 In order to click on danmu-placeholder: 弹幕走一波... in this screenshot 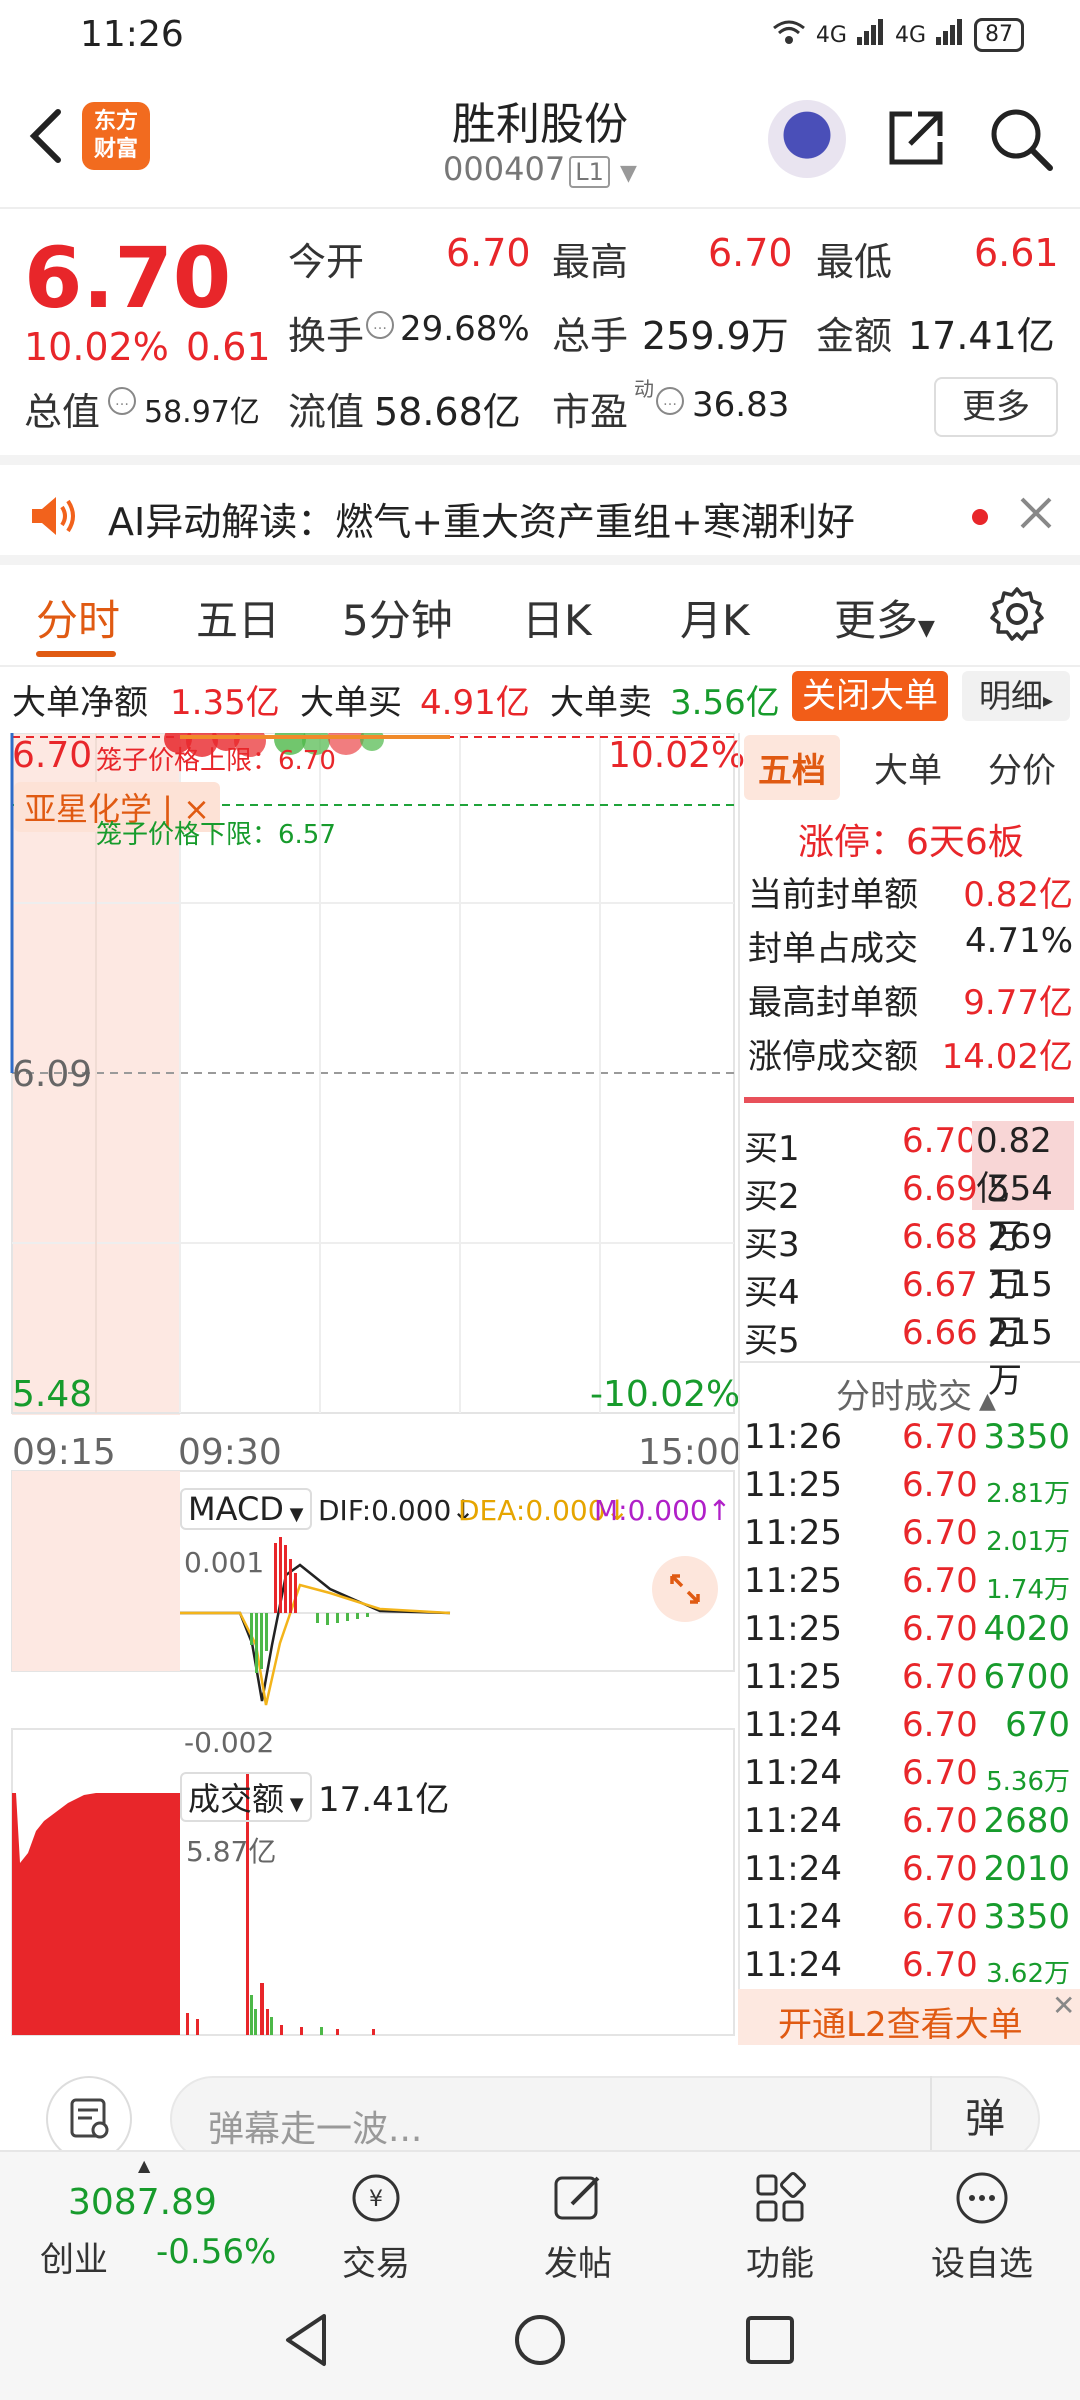, I will do `click(315, 2129)`.